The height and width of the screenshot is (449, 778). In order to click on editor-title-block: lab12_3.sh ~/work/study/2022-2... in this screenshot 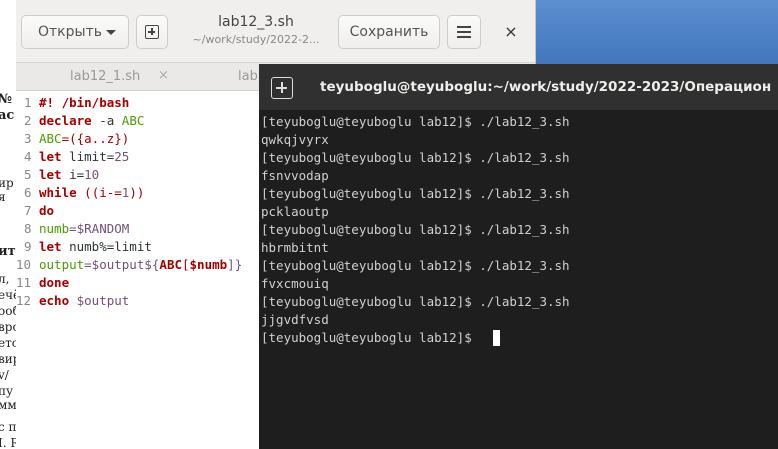, I will do `click(256, 30)`.